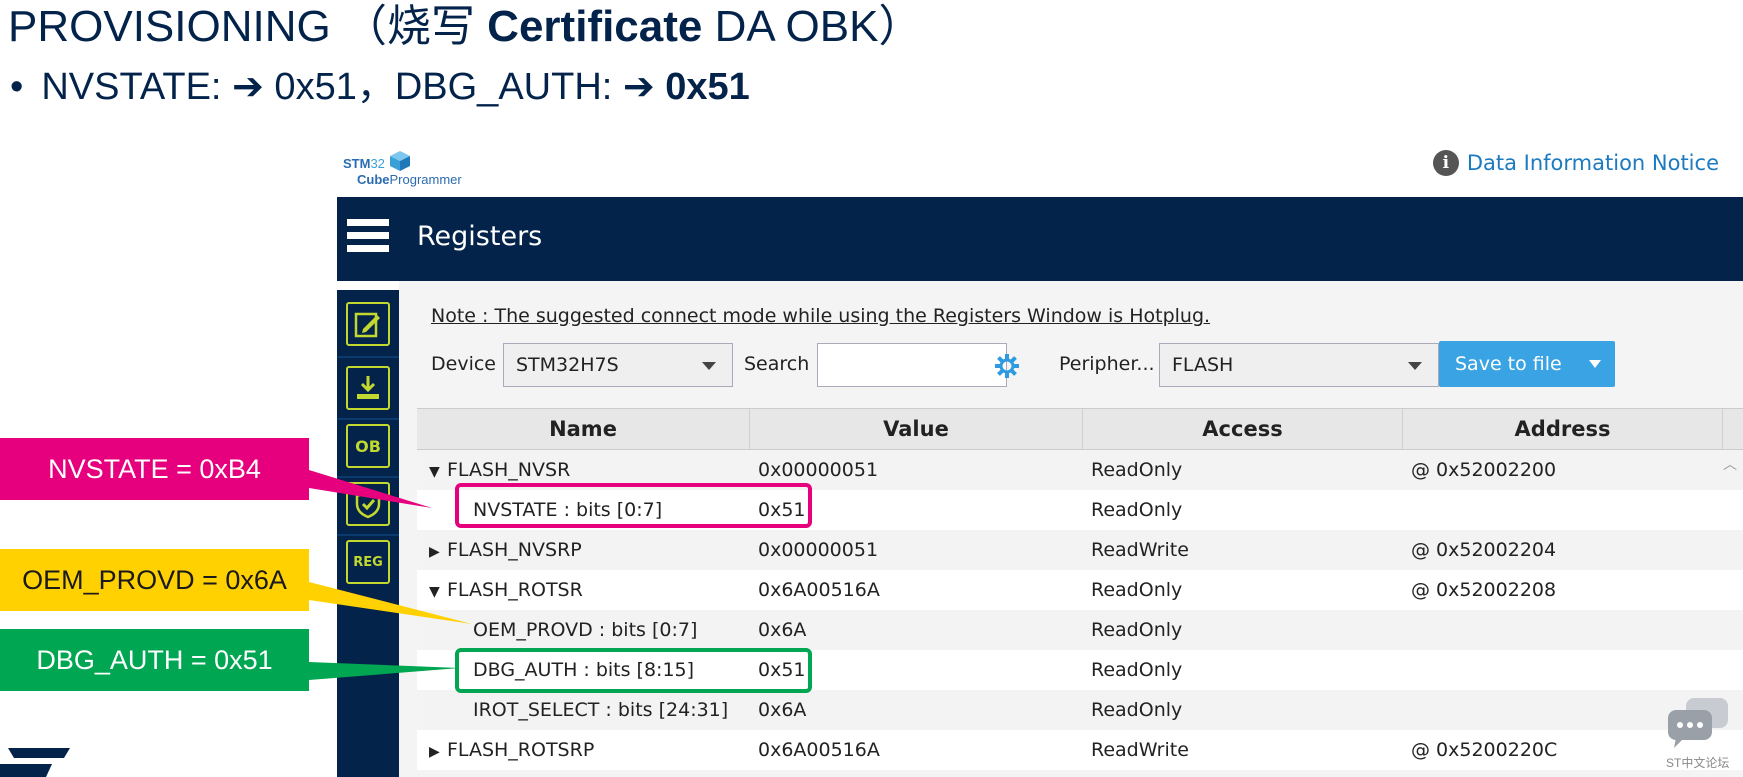  What do you see at coordinates (633, 670) in the screenshot?
I see `dbg-auth-highlight` at bounding box center [633, 670].